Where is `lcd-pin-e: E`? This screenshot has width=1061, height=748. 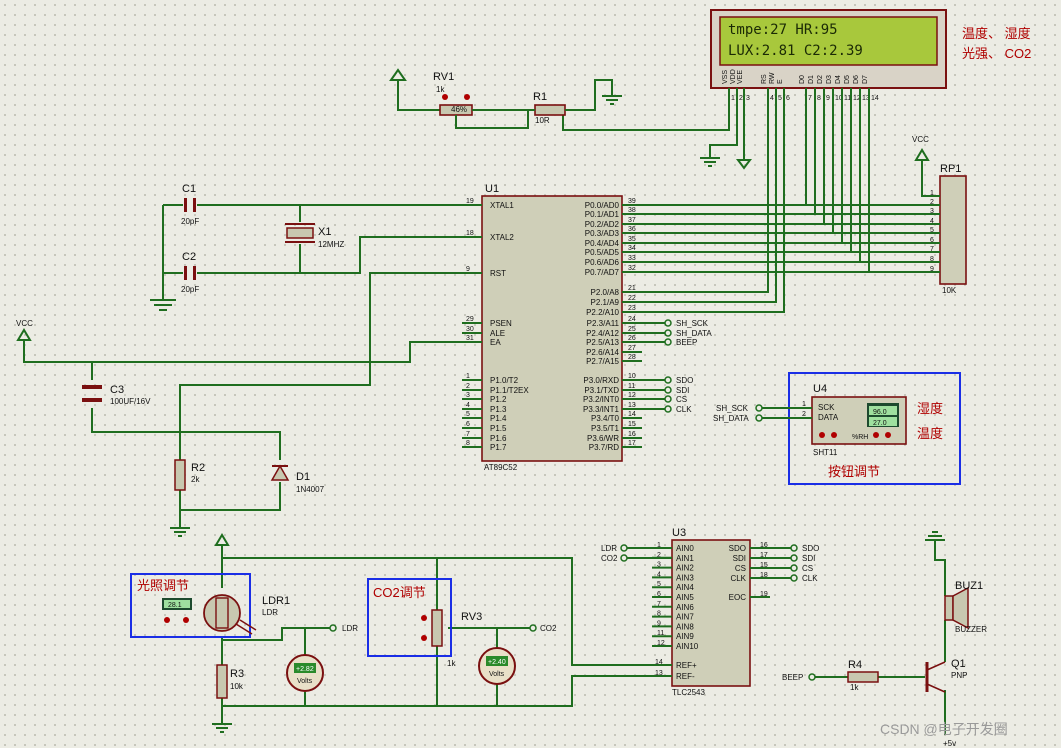
lcd-pin-e: E is located at coordinates (780, 81).